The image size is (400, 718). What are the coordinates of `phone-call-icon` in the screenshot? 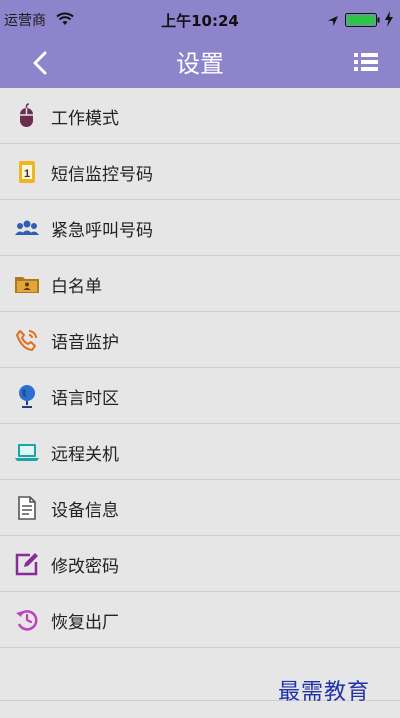 It's located at (27, 340).